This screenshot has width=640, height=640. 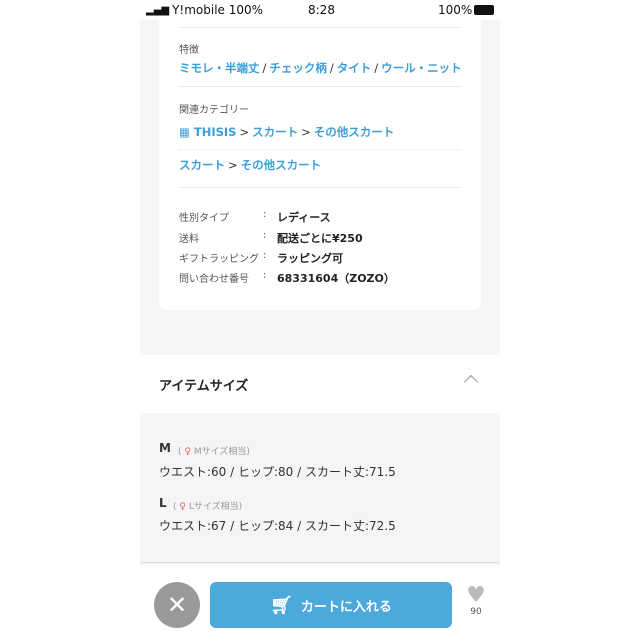 I want to click on spec-row: ギフトラッピング: ラッピング可, so click(x=261, y=257).